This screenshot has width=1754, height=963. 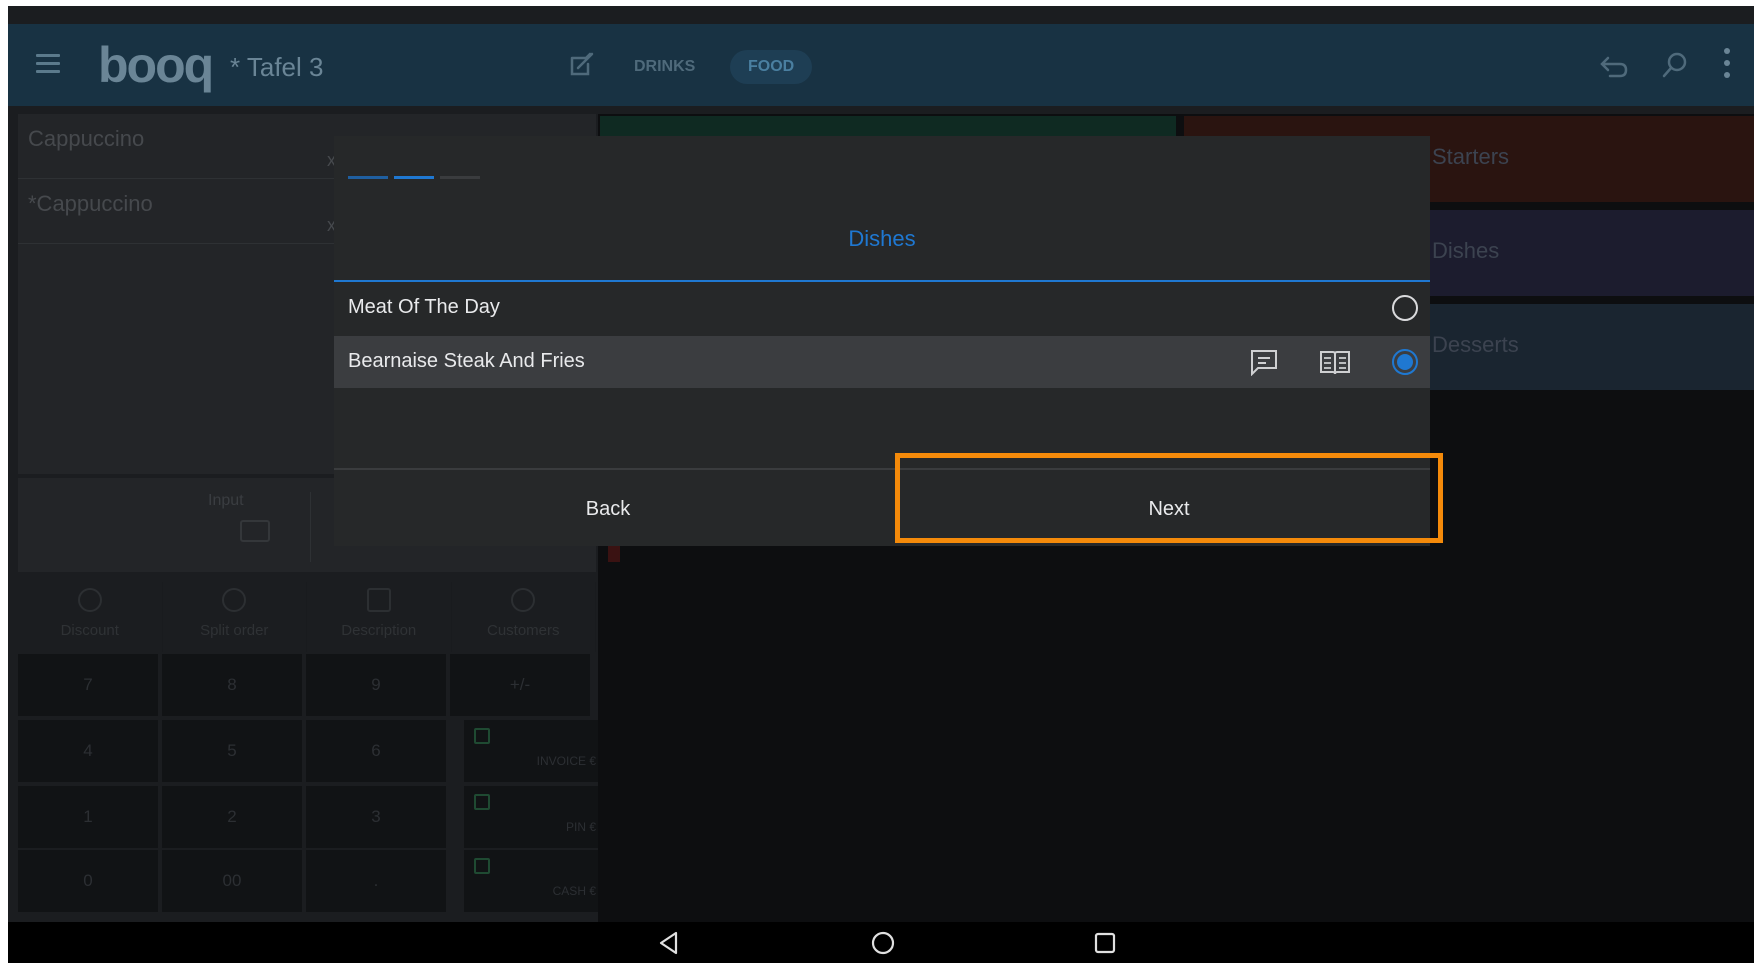 What do you see at coordinates (48, 64) in the screenshot?
I see `hamburger-menu-icon` at bounding box center [48, 64].